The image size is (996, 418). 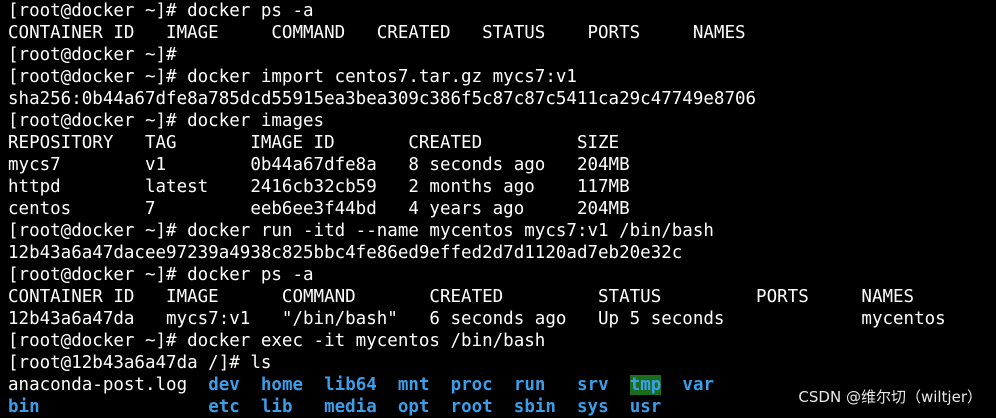 I want to click on ls-dir-entry: sys, so click(x=593, y=407).